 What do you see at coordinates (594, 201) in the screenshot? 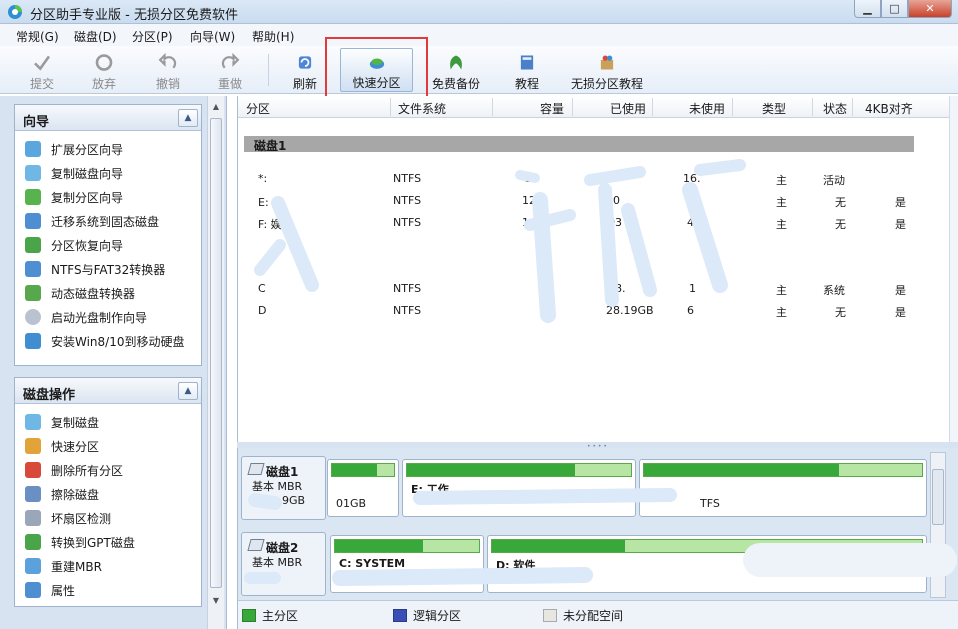
I see `partition-row: E: 工 NTFS 120 90 29 主 无 是` at bounding box center [594, 201].